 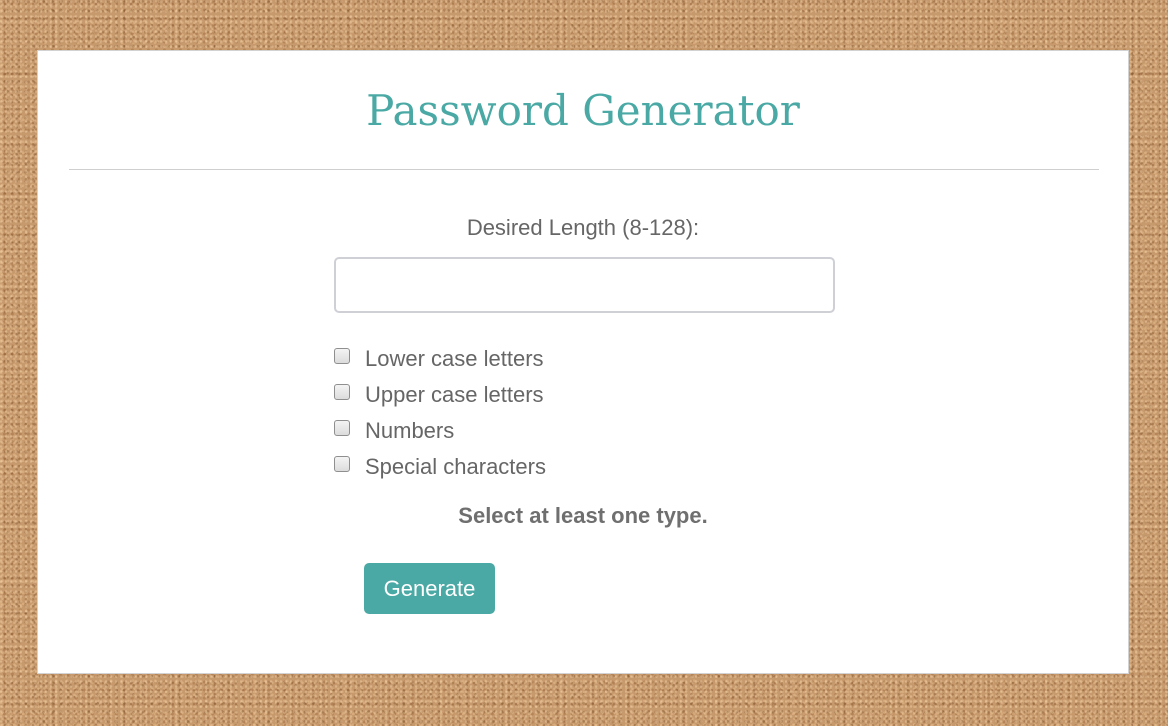 I want to click on length-input, so click(x=584, y=285).